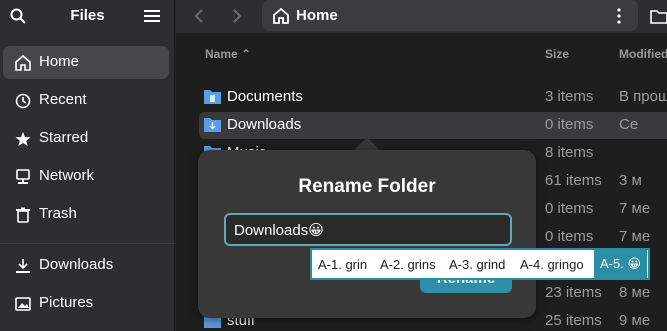 Image resolution: width=667 pixels, height=331 pixels. What do you see at coordinates (367, 186) in the screenshot?
I see `dialog-title: Rename Folder` at bounding box center [367, 186].